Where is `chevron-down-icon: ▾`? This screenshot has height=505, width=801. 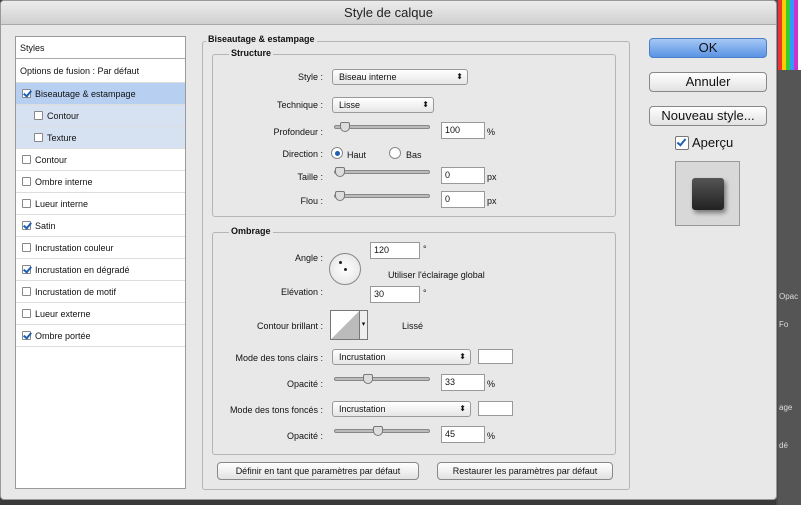
chevron-down-icon: ▾ is located at coordinates (364, 325).